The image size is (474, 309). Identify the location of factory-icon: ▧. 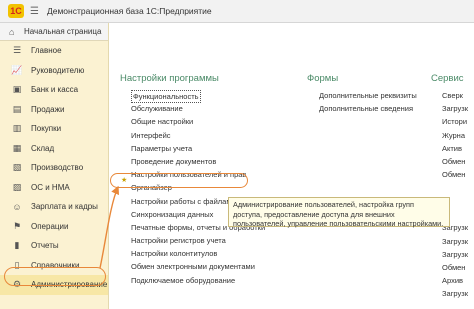
(17, 167).